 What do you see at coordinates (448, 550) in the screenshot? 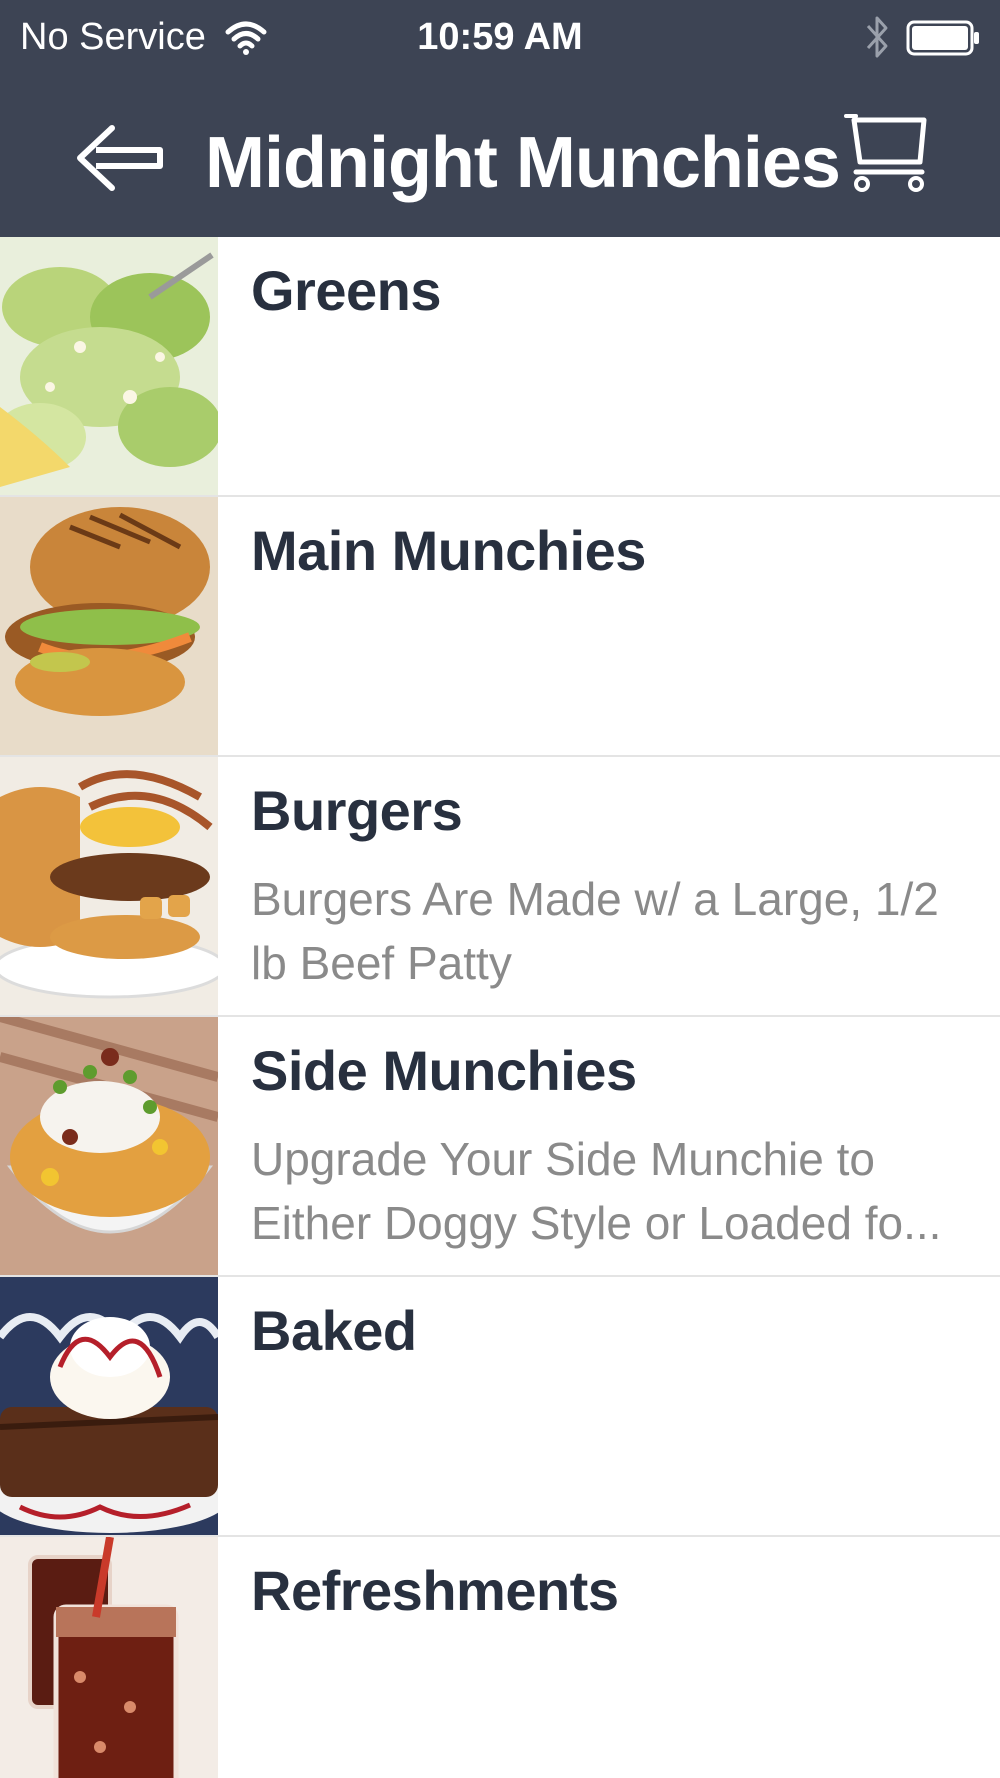
I see `category-name: Main Munchies` at bounding box center [448, 550].